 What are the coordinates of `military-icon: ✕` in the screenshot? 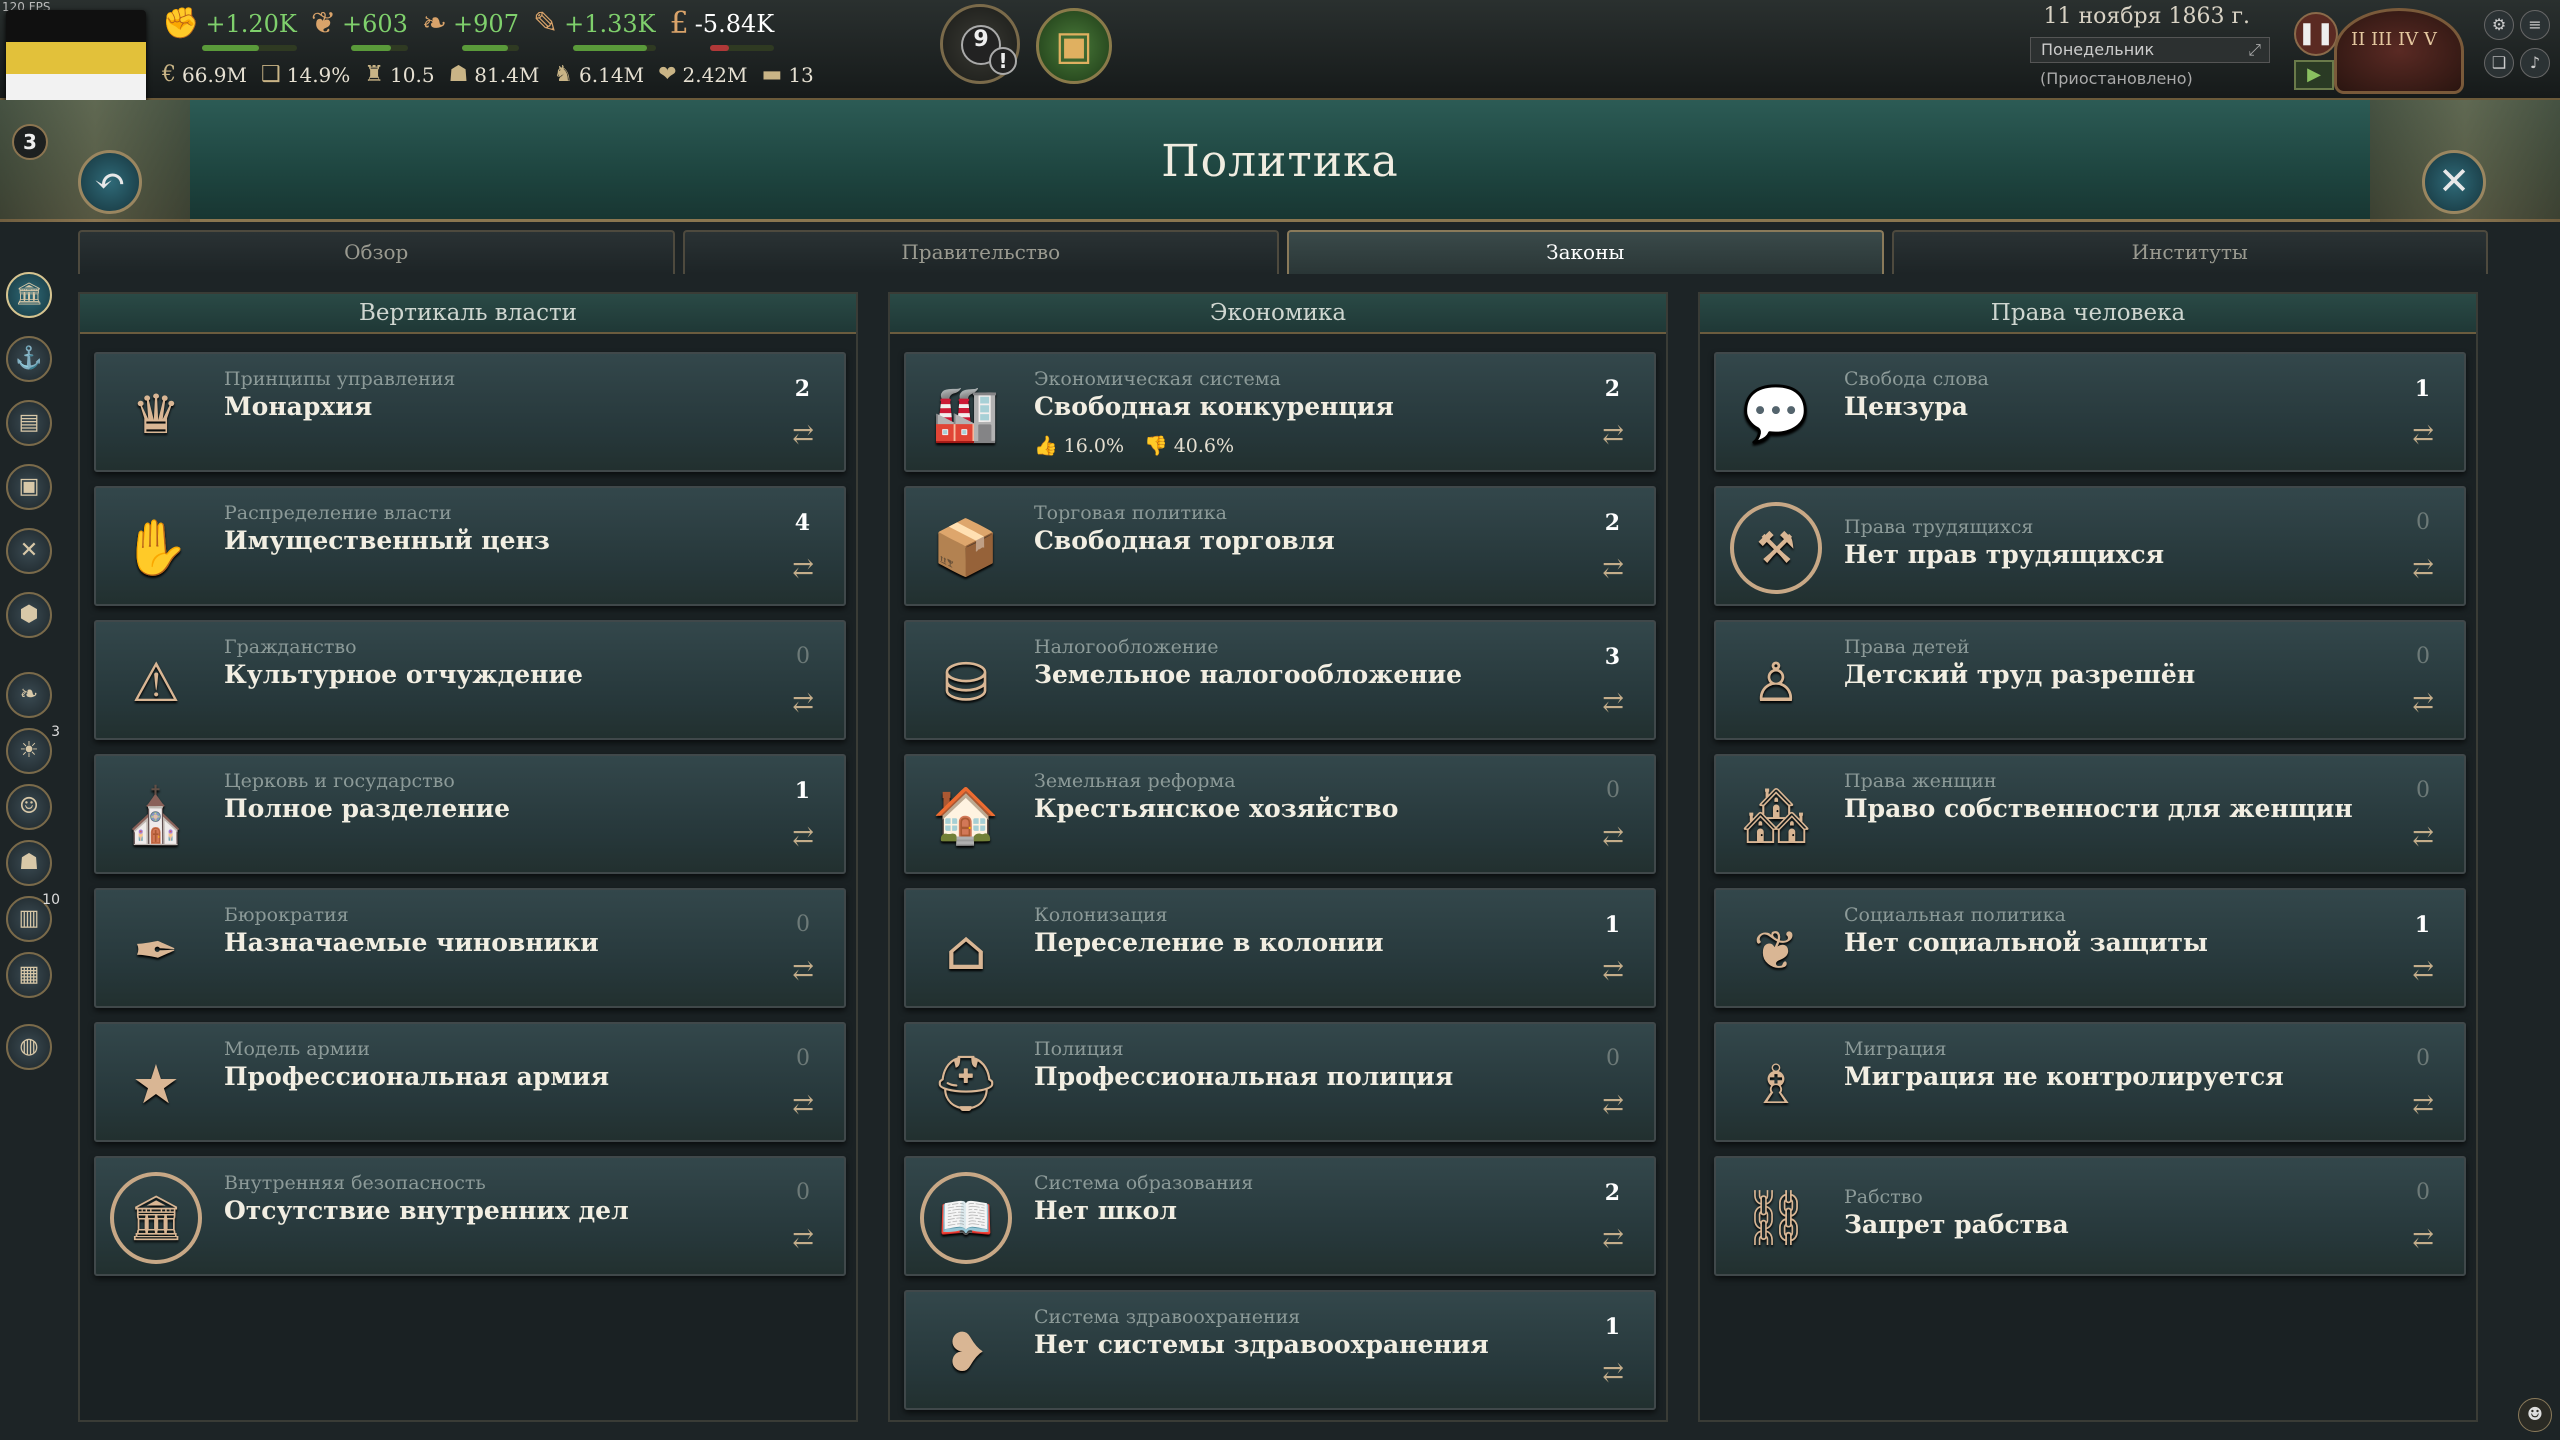 It's located at (29, 551).